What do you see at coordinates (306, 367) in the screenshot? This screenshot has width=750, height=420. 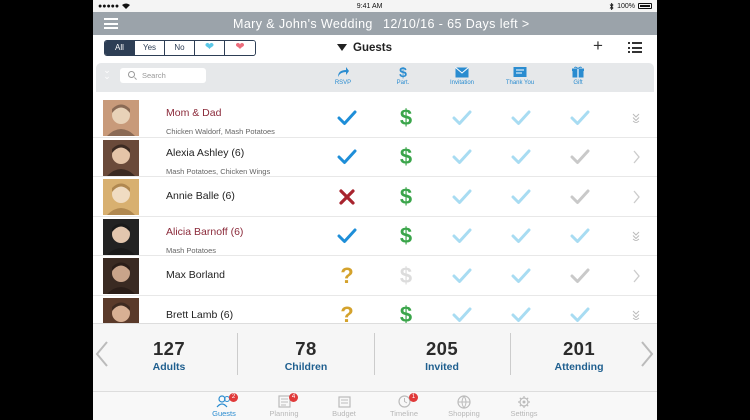 I see `stat-label: Children` at bounding box center [306, 367].